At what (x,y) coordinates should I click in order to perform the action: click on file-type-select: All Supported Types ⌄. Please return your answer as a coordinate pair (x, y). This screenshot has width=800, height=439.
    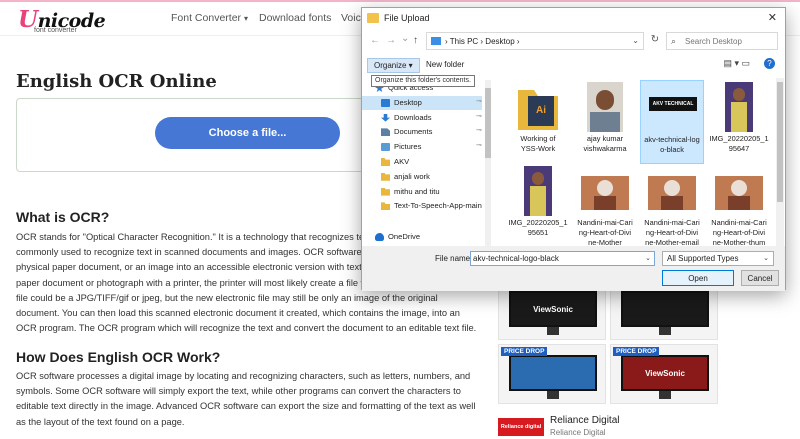
    Looking at the image, I should click on (718, 258).